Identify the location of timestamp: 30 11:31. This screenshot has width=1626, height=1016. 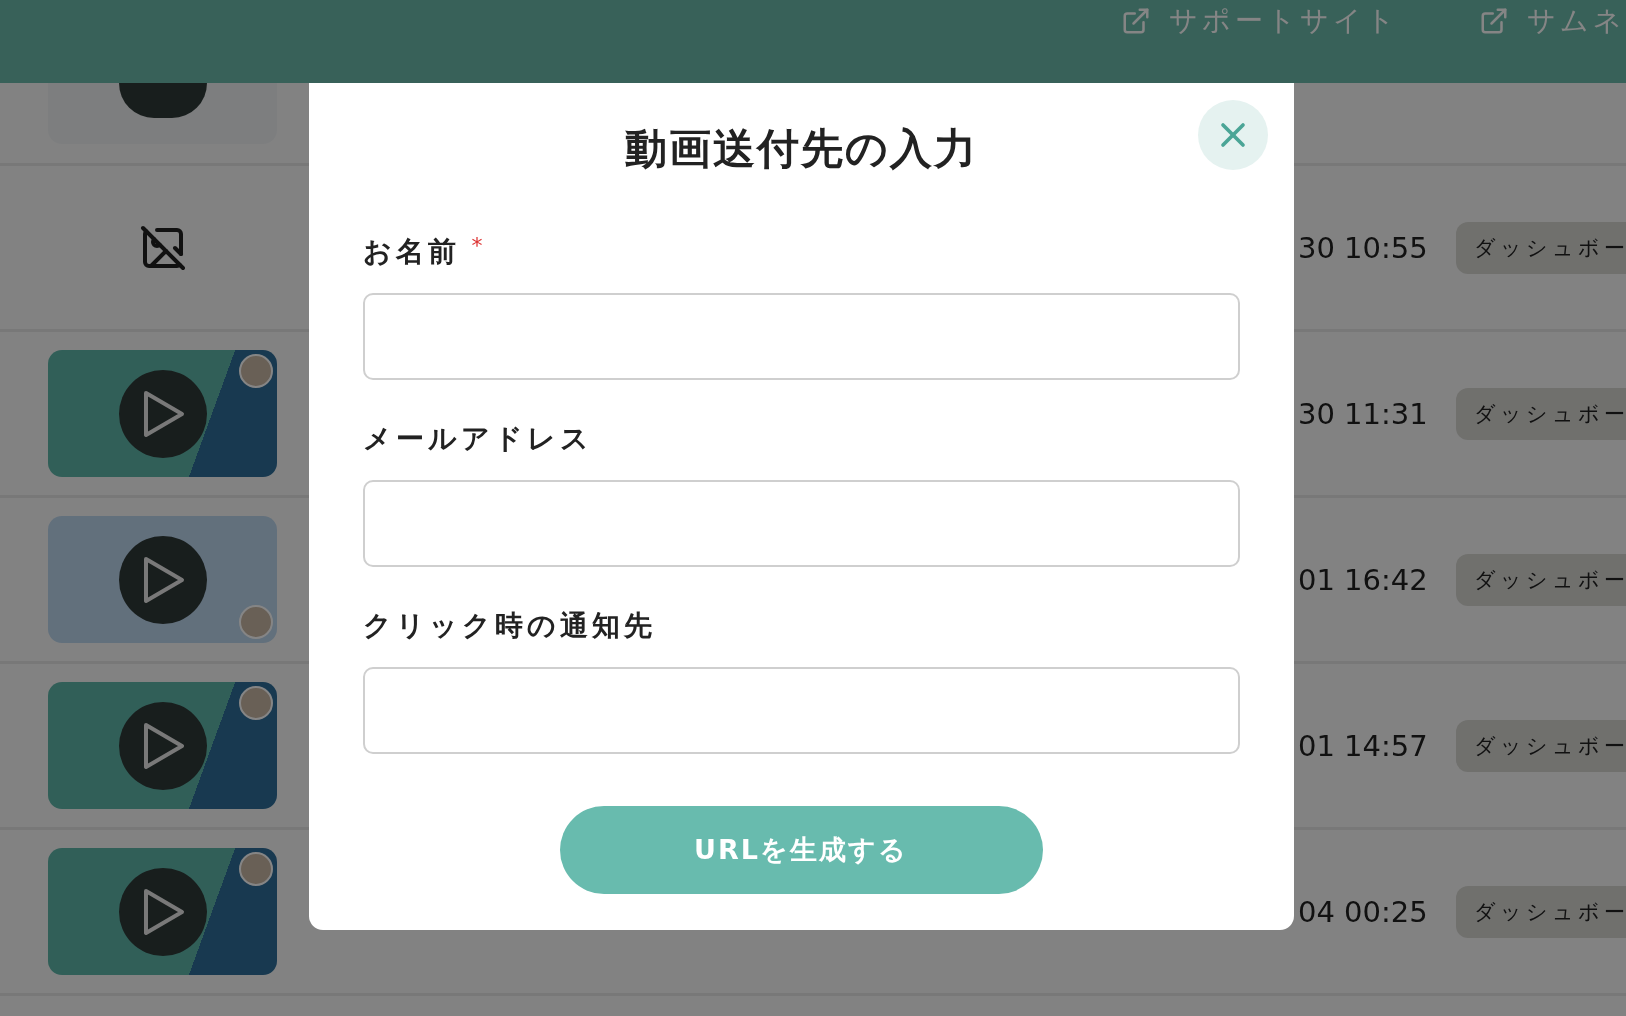
(1363, 413).